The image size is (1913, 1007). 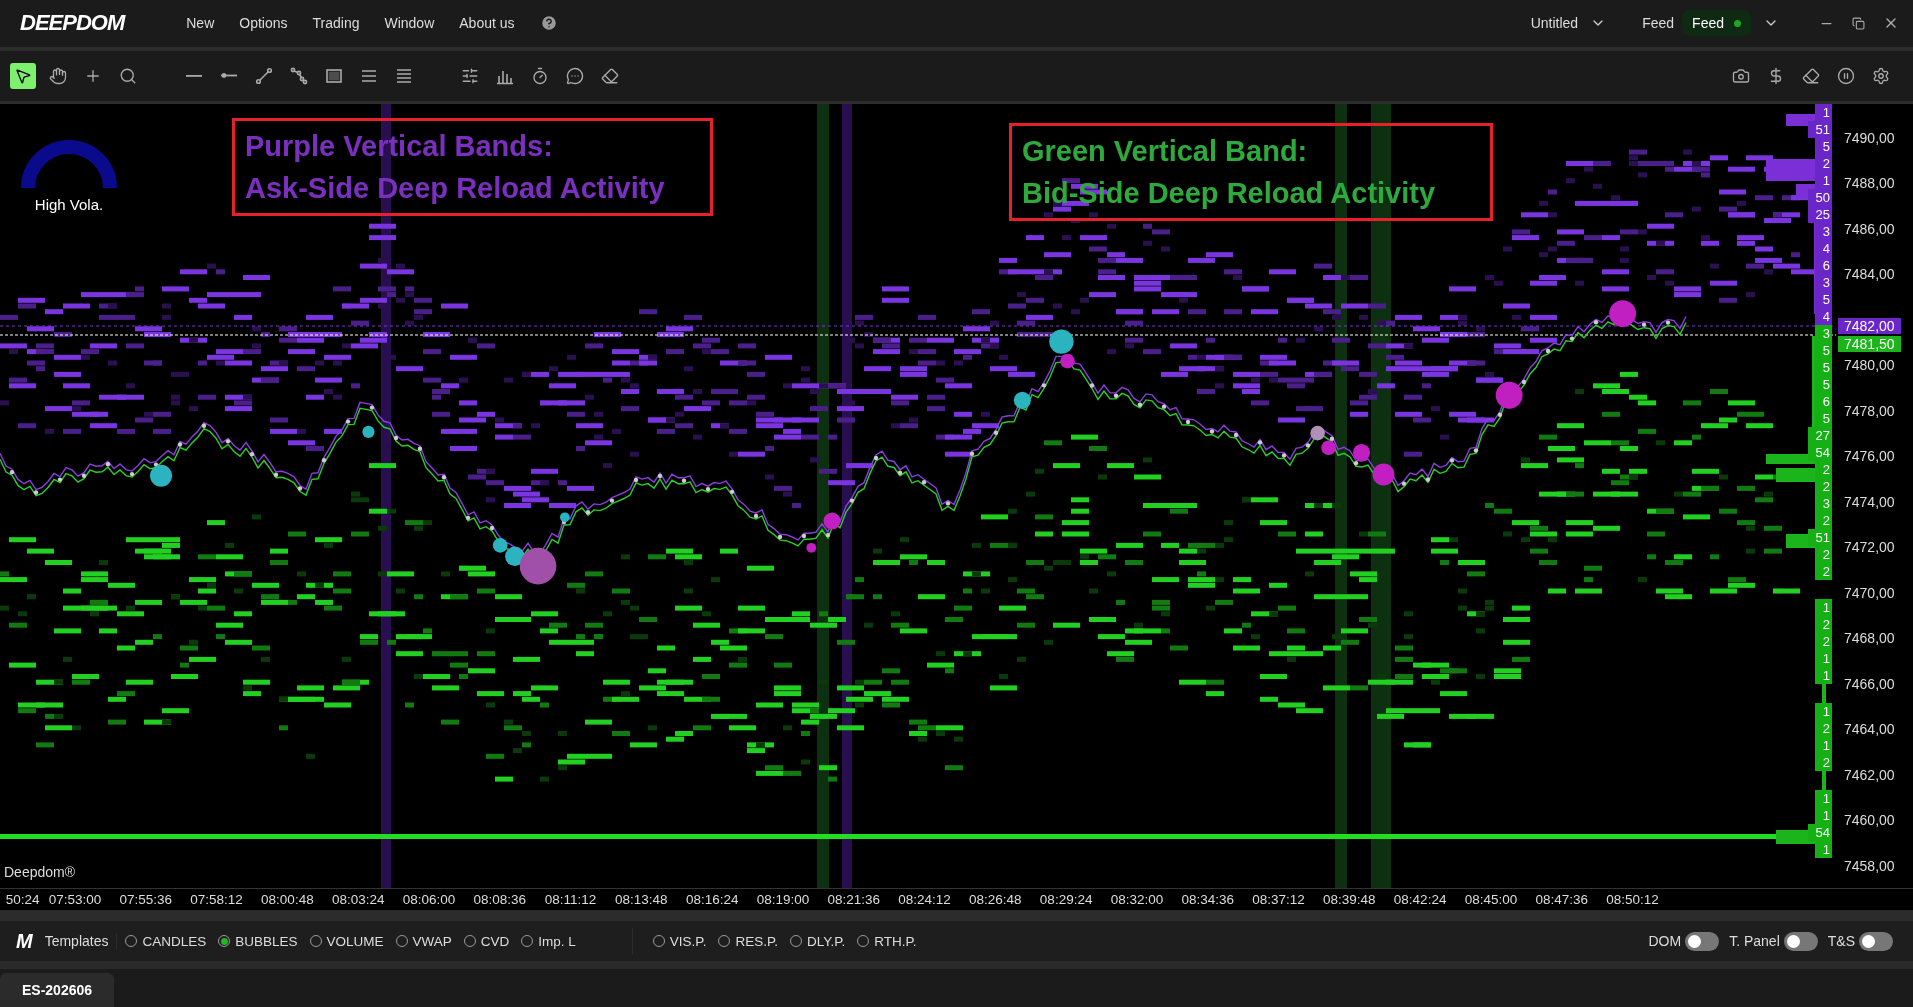 I want to click on time-label: 08:26:48, so click(x=995, y=899).